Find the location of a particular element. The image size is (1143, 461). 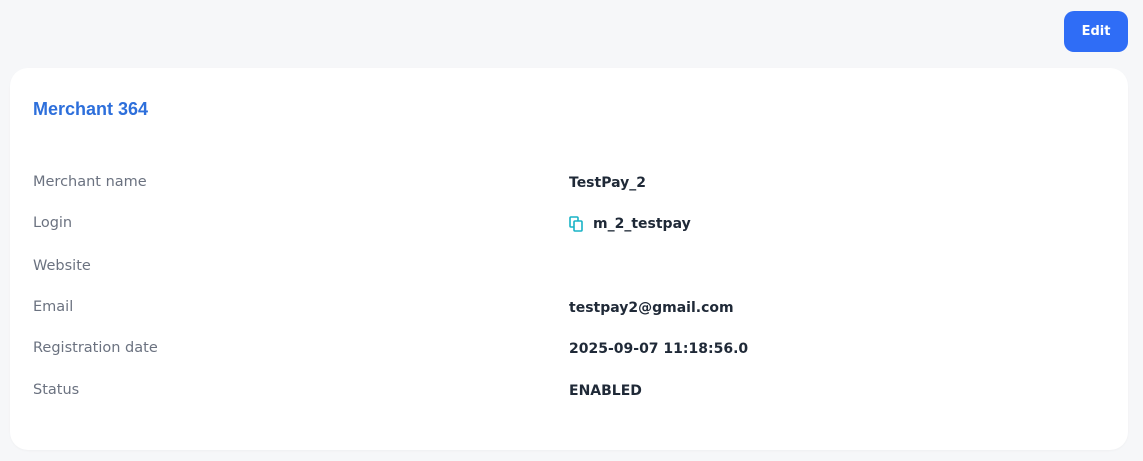

field-label-login: Login is located at coordinates (53, 223).